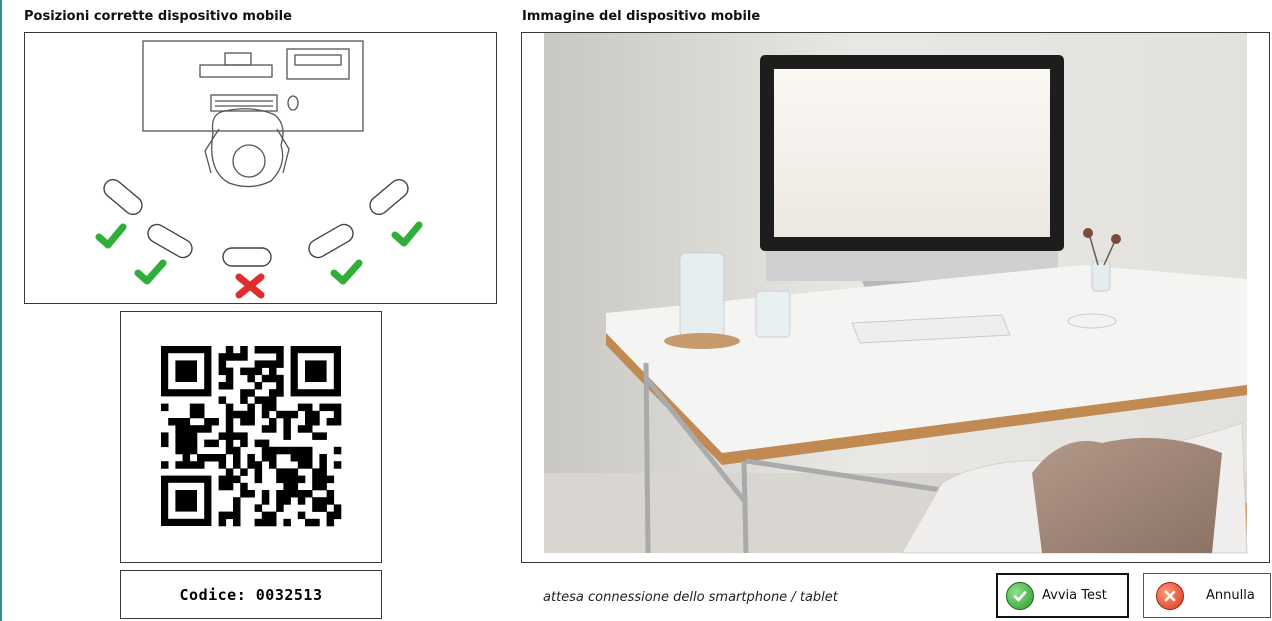 The height and width of the screenshot is (621, 1272). What do you see at coordinates (641, 16) in the screenshot?
I see `device-image-title: Immagine del dispositivo mobile` at bounding box center [641, 16].